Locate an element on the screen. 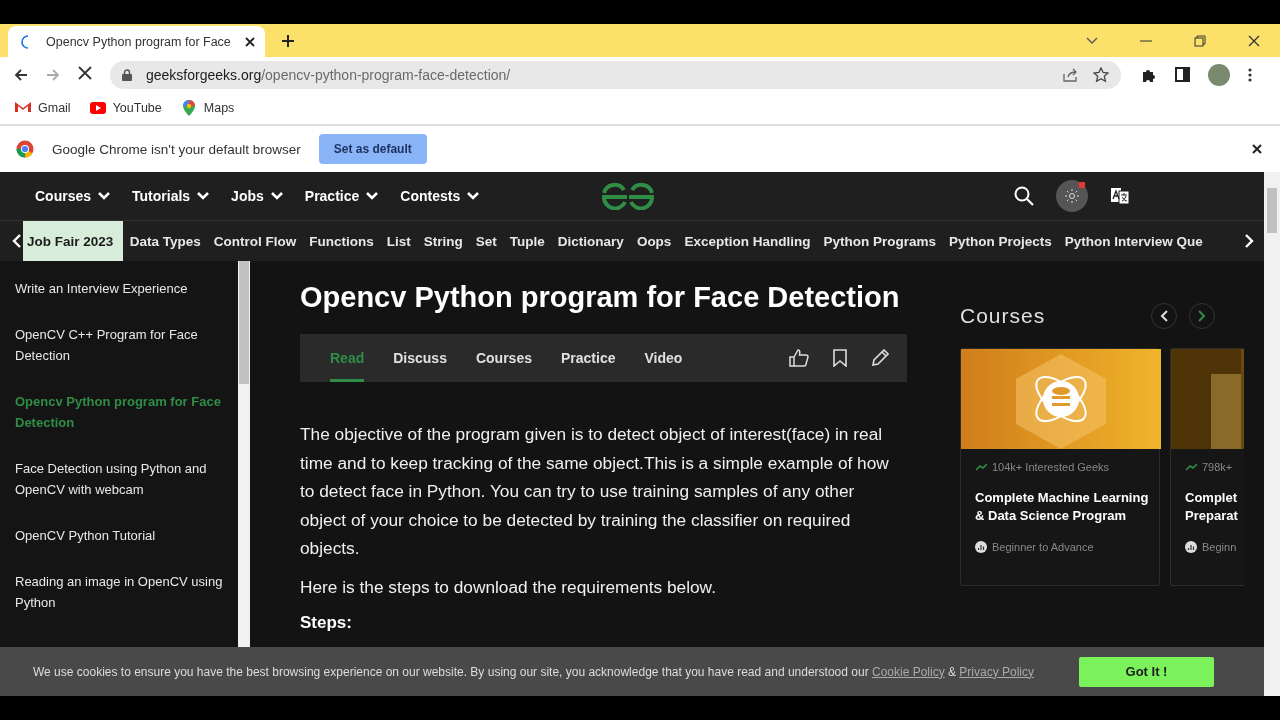 The width and height of the screenshot is (1280, 720). new-tab-icon is located at coordinates (287, 40).